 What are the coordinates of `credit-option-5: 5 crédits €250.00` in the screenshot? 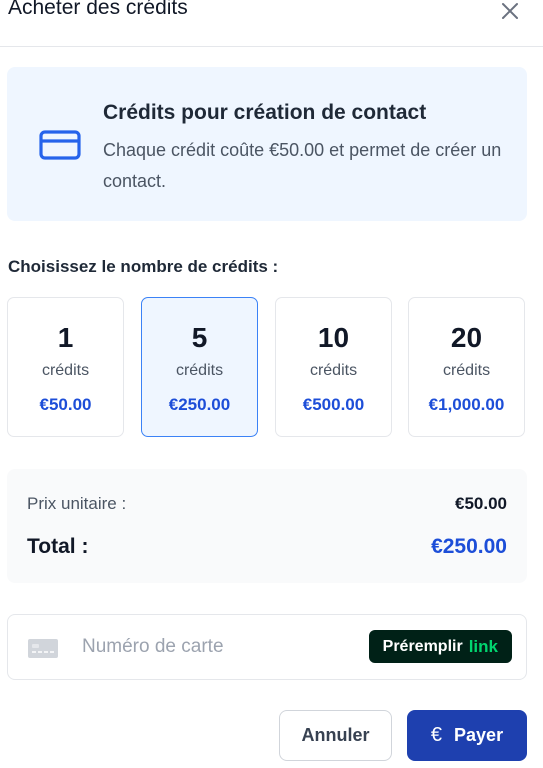 It's located at (199, 367).